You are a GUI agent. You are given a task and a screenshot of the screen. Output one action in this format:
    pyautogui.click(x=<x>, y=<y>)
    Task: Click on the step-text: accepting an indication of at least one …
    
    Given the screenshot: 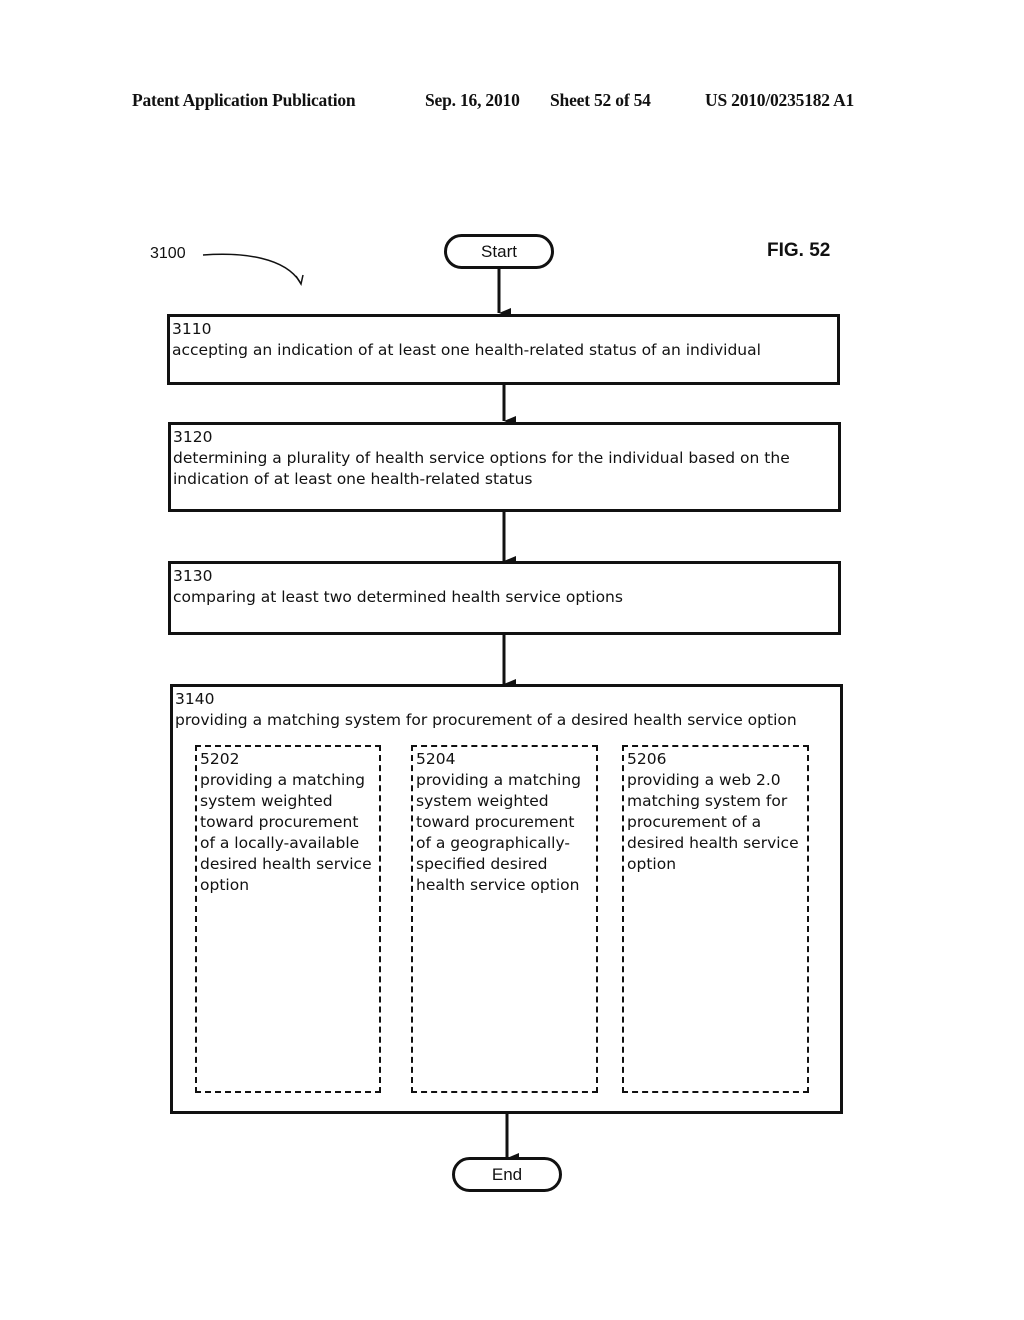 What is the action you would take?
    pyautogui.click(x=466, y=350)
    